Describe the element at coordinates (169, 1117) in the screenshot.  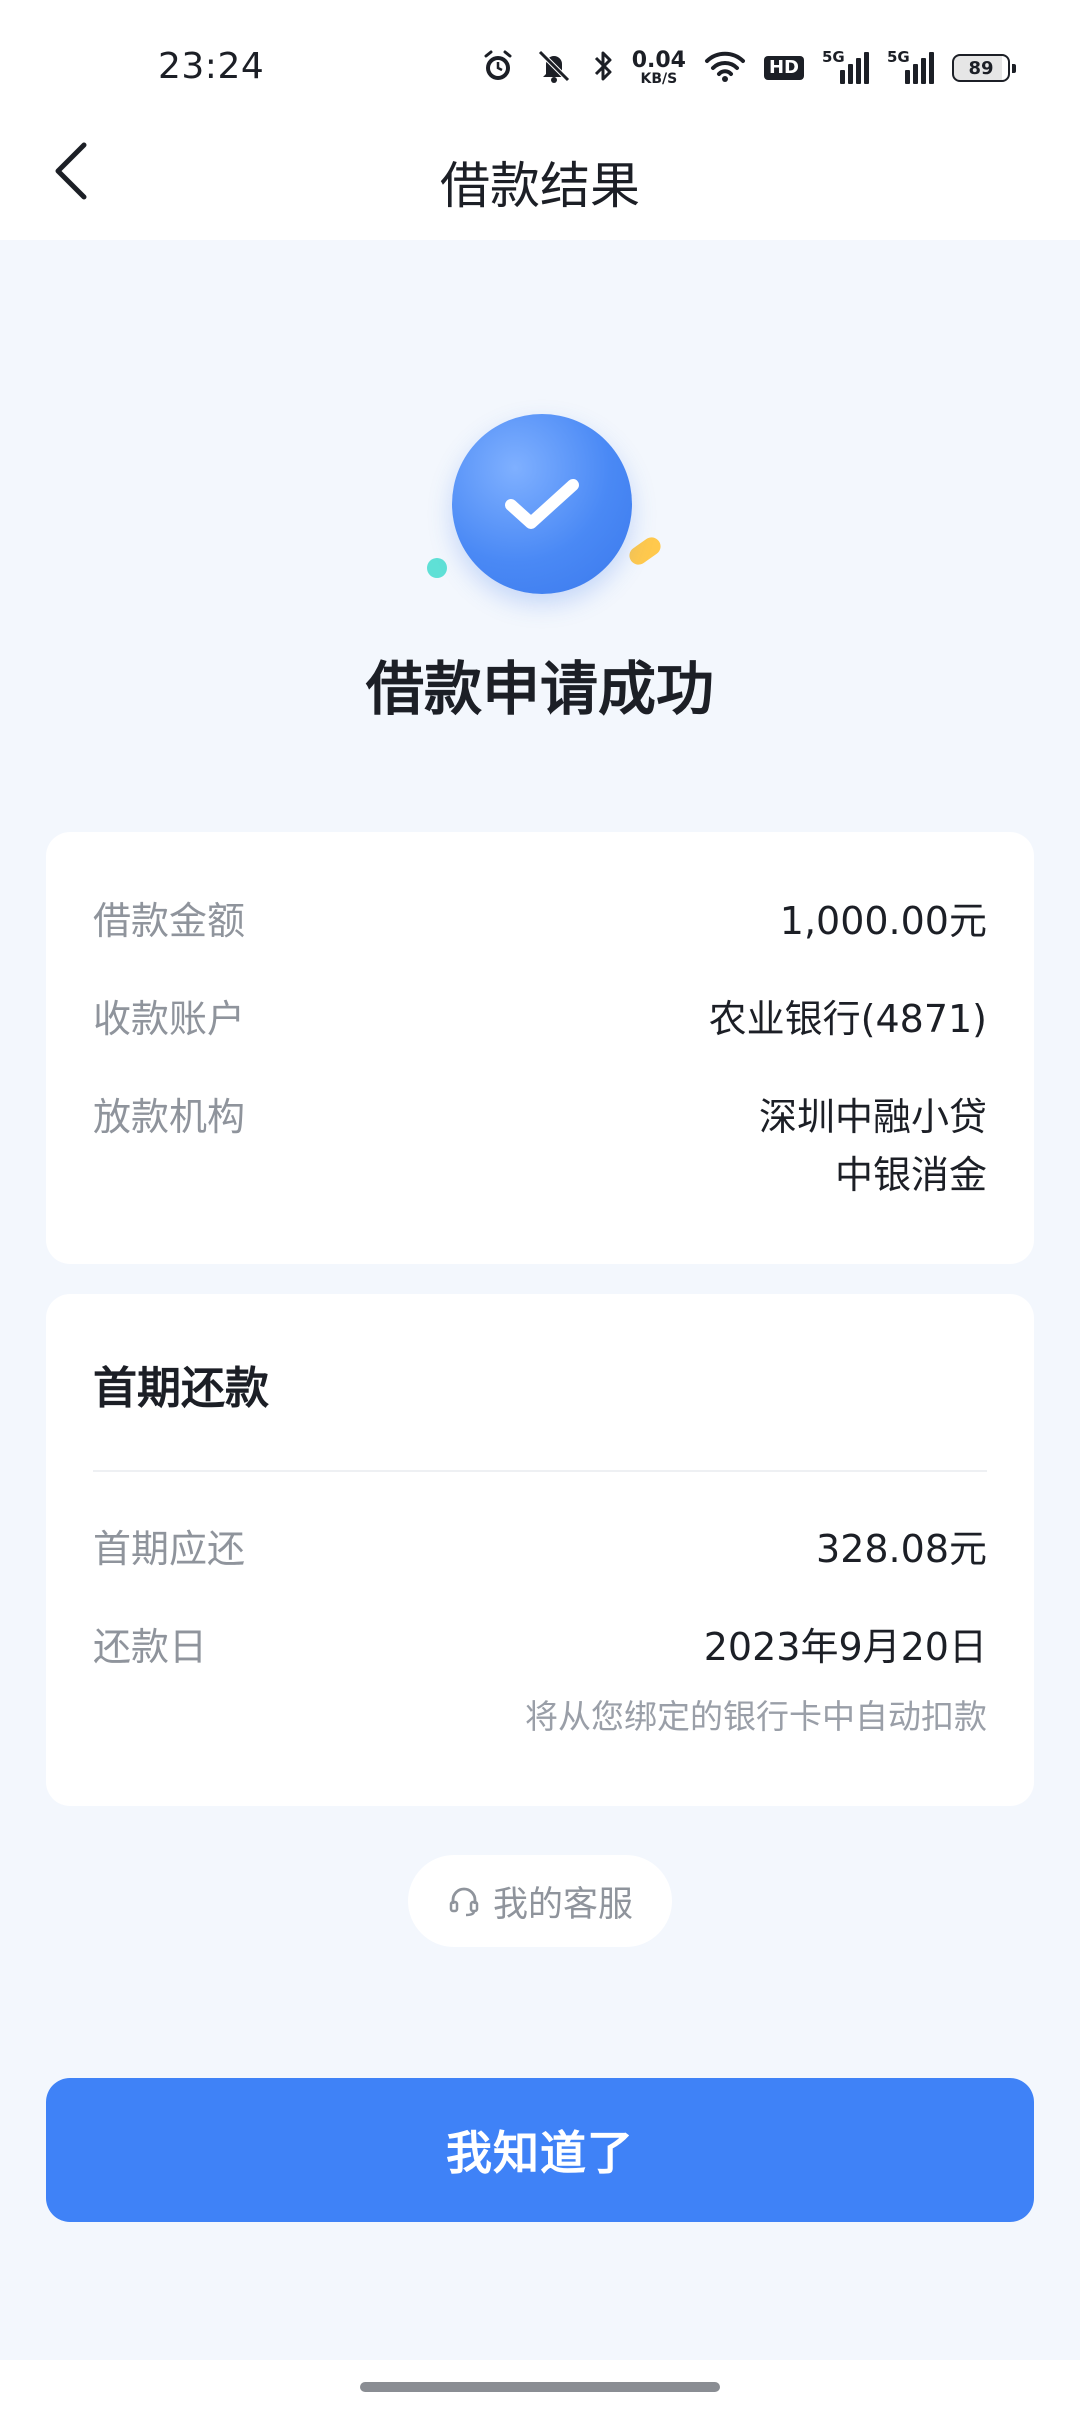
I see `detail-label: 放款机构` at that location.